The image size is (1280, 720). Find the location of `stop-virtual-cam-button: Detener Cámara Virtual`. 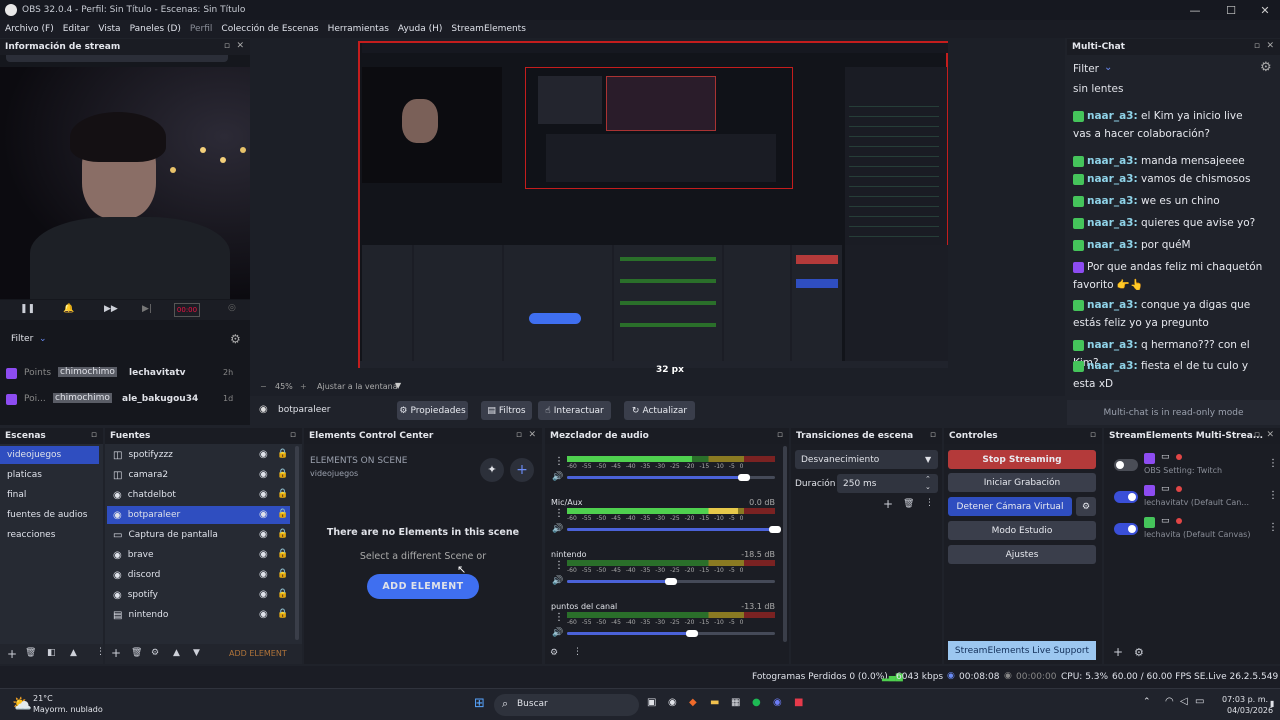

stop-virtual-cam-button: Detener Cámara Virtual is located at coordinates (1010, 506).